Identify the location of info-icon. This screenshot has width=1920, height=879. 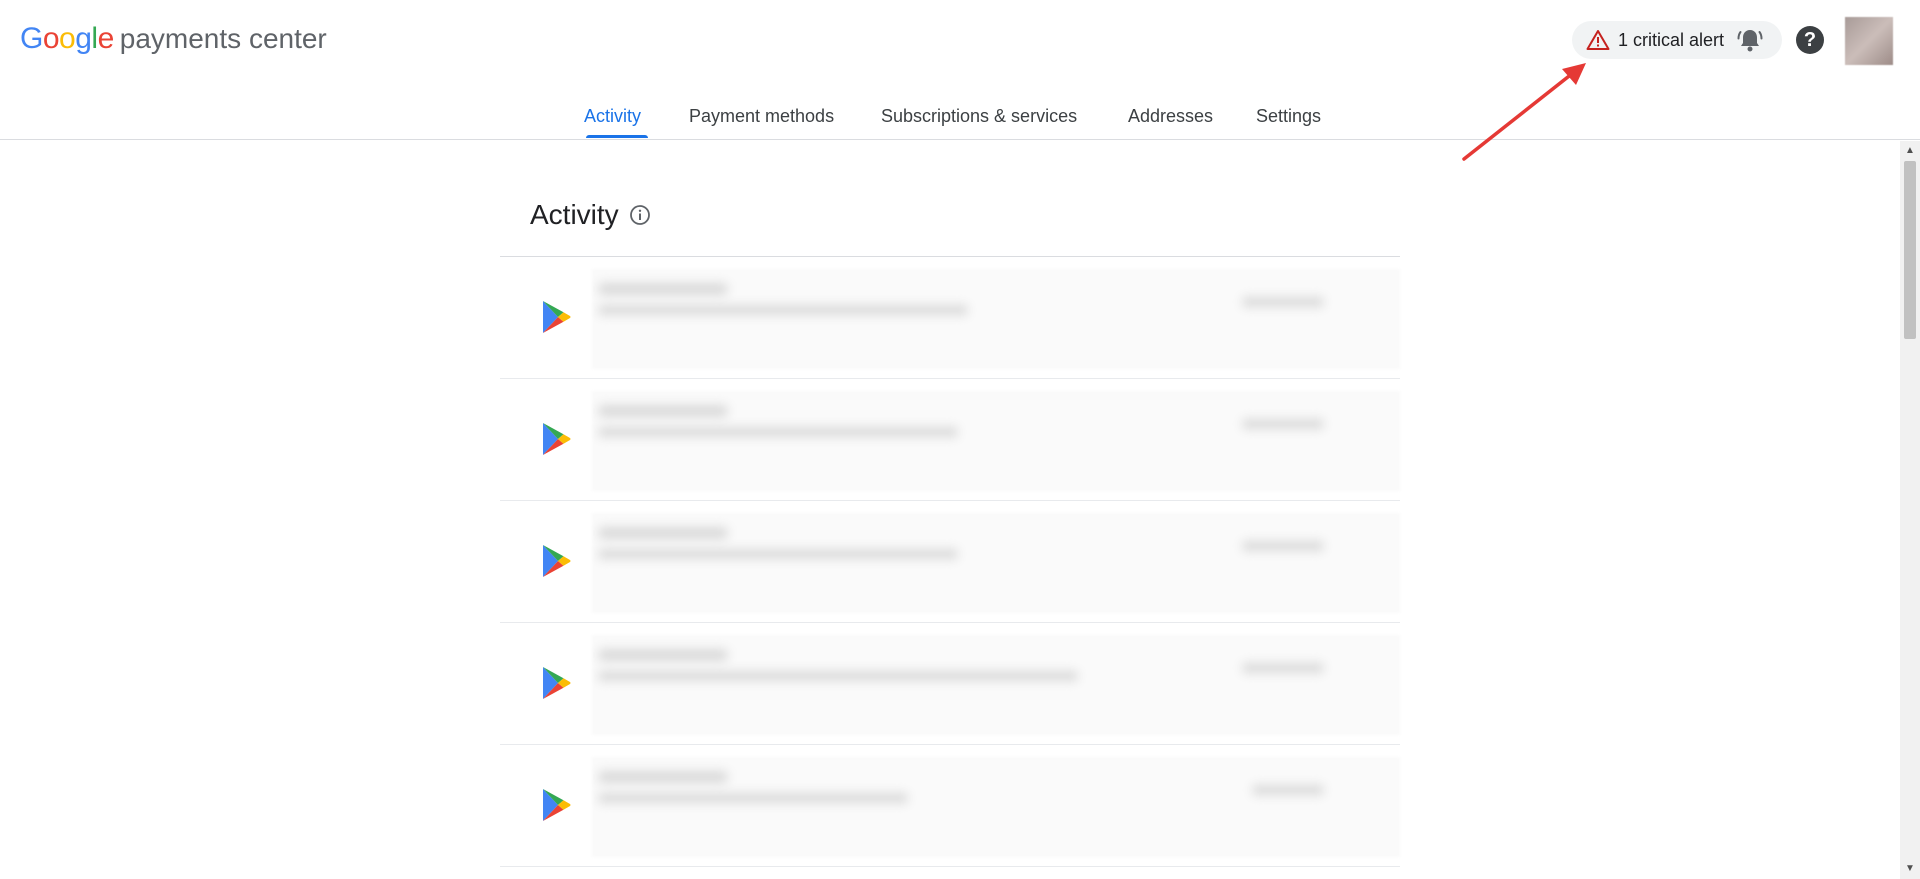
(640, 215).